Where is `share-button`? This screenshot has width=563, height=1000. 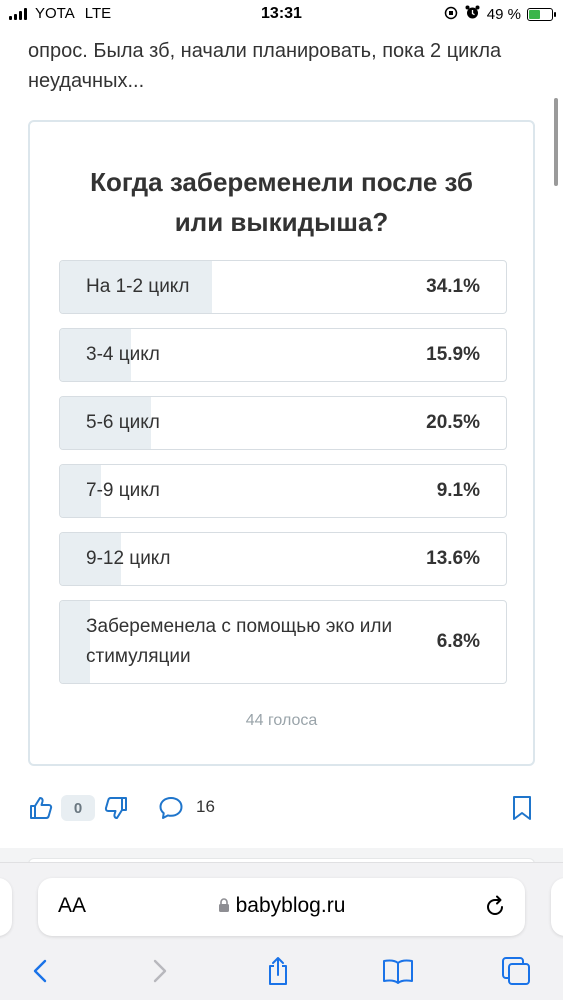
share-button is located at coordinates (278, 971).